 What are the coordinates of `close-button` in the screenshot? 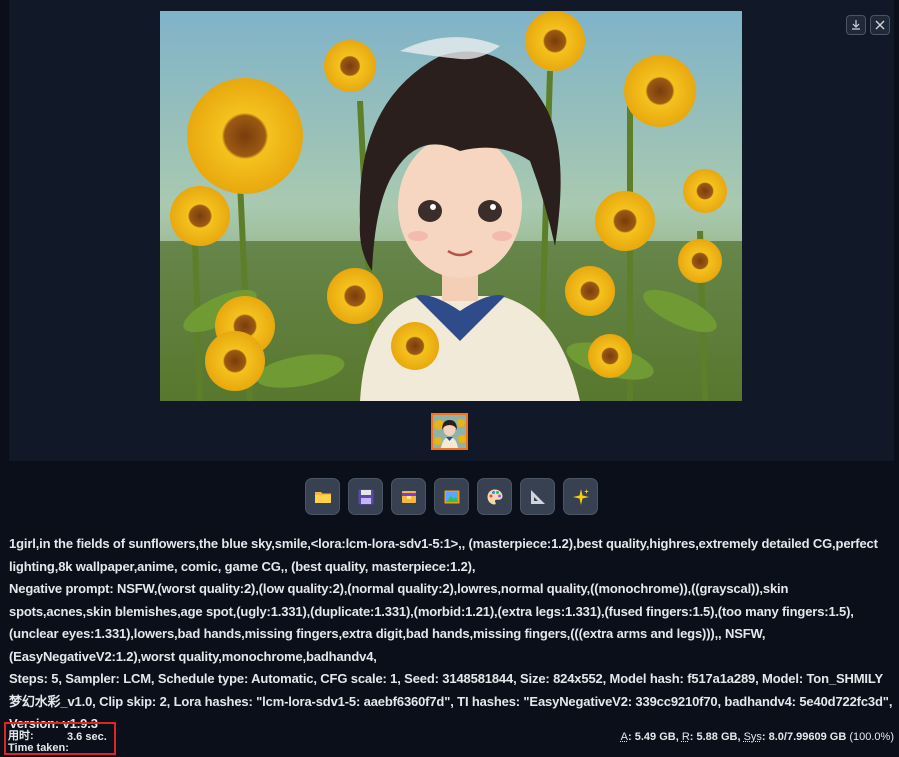 It's located at (880, 25).